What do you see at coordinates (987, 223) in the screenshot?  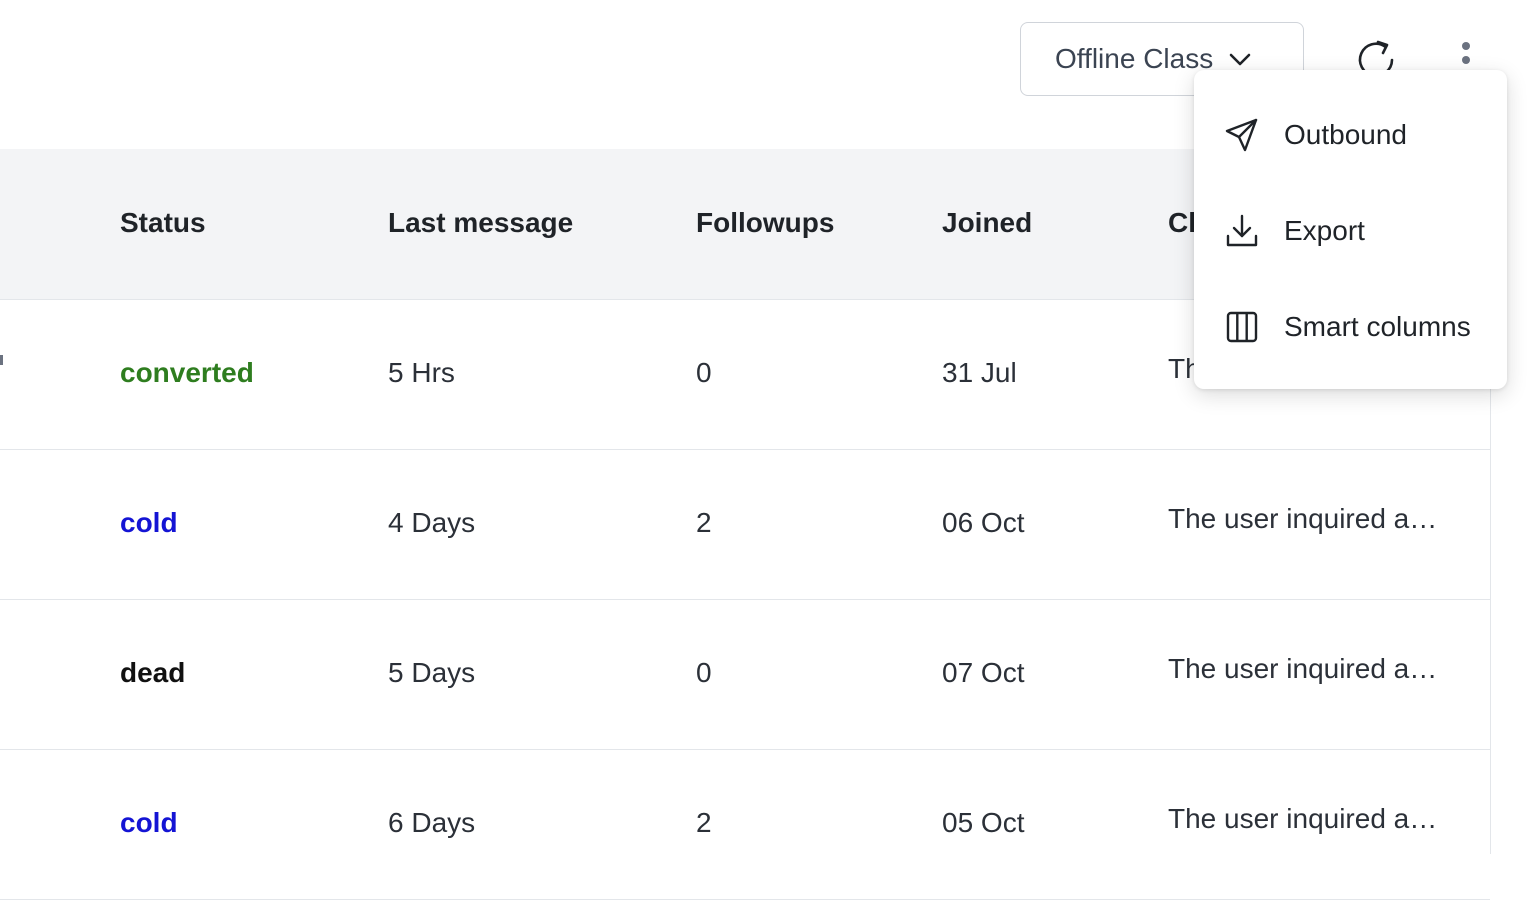 I see `column-header-joined: Joined` at bounding box center [987, 223].